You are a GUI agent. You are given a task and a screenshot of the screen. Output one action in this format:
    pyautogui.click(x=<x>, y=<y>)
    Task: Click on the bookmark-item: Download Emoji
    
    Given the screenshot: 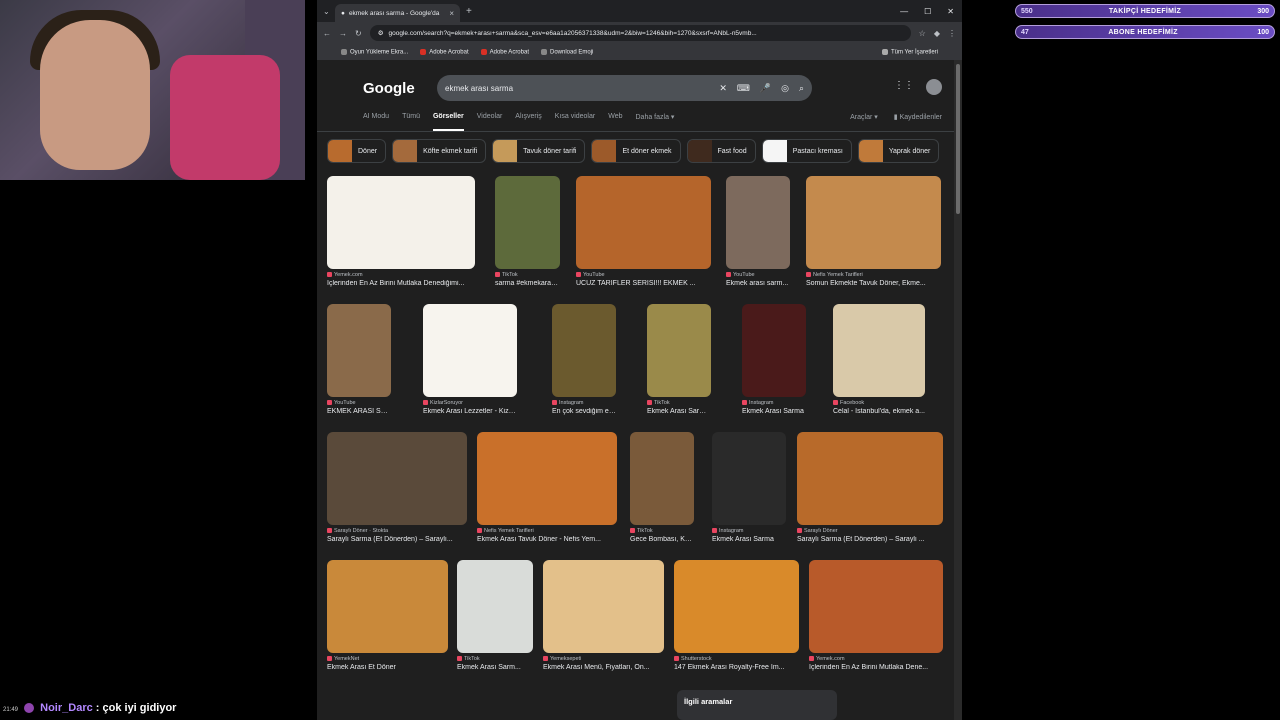 What is the action you would take?
    pyautogui.click(x=567, y=51)
    